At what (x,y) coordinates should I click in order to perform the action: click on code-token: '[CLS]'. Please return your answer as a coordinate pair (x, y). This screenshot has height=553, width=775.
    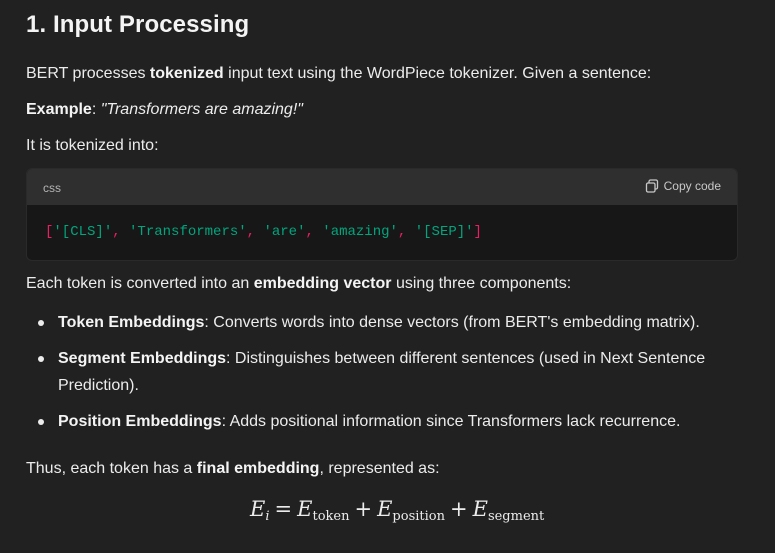
    Looking at the image, I should click on (83, 232).